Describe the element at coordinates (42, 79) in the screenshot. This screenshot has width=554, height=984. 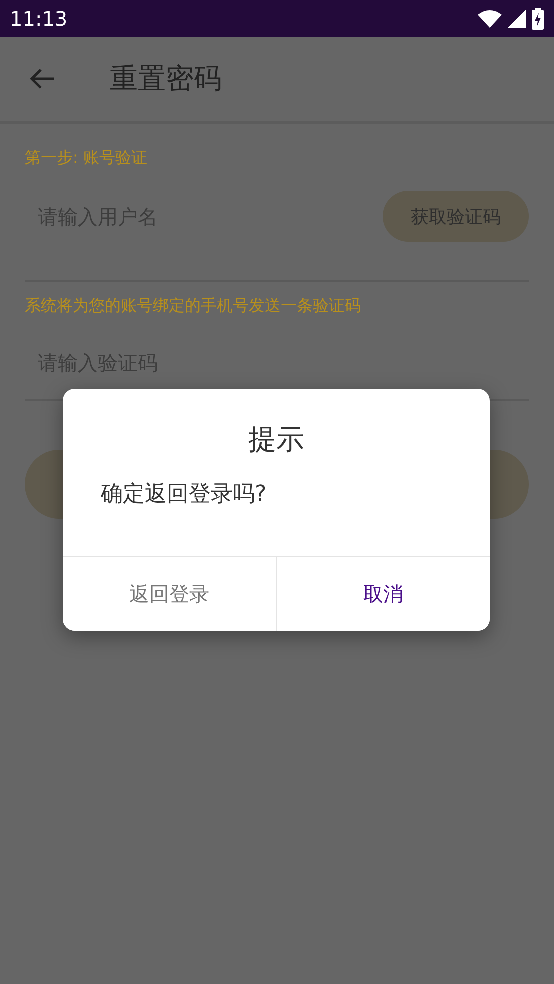
I see `back-icon` at that location.